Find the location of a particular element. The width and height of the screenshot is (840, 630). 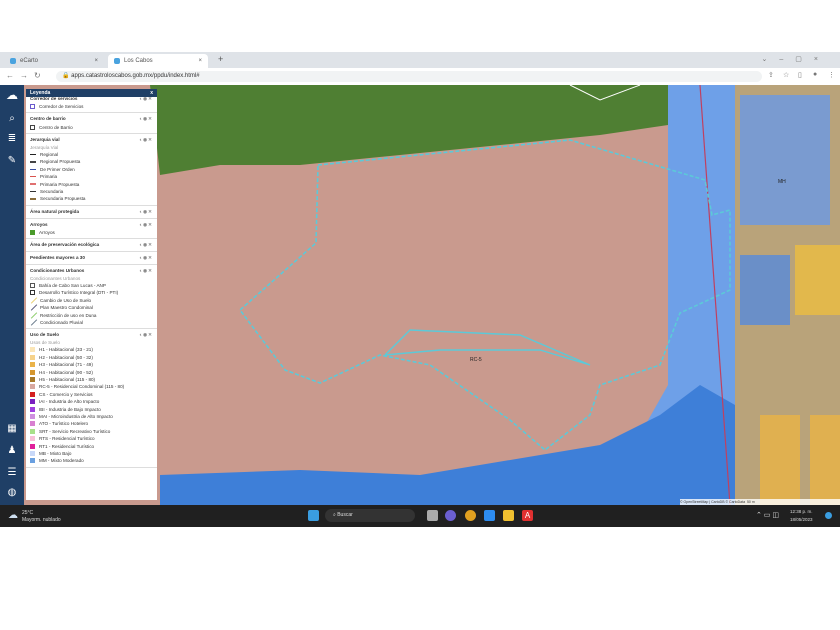

autocad-icon: A is located at coordinates (527, 515).